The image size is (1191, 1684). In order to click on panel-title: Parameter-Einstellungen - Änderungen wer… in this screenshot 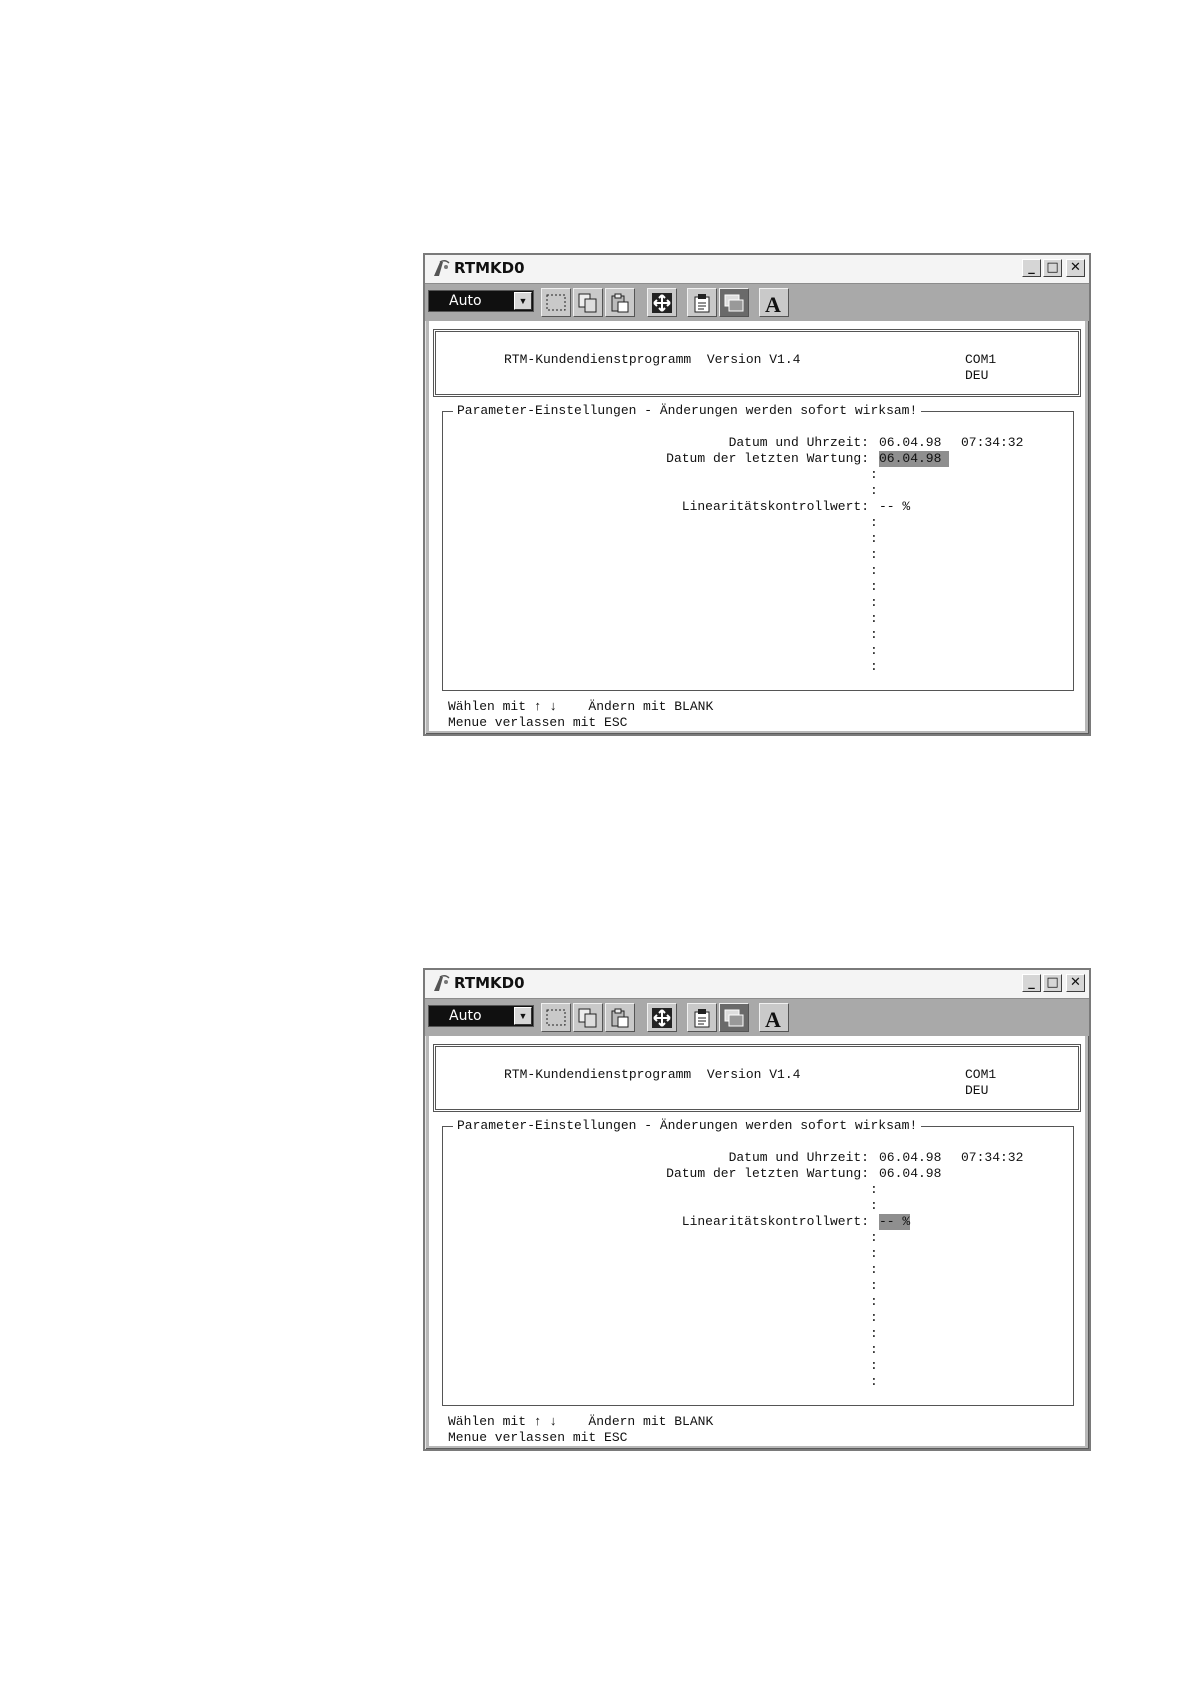, I will do `click(687, 1126)`.